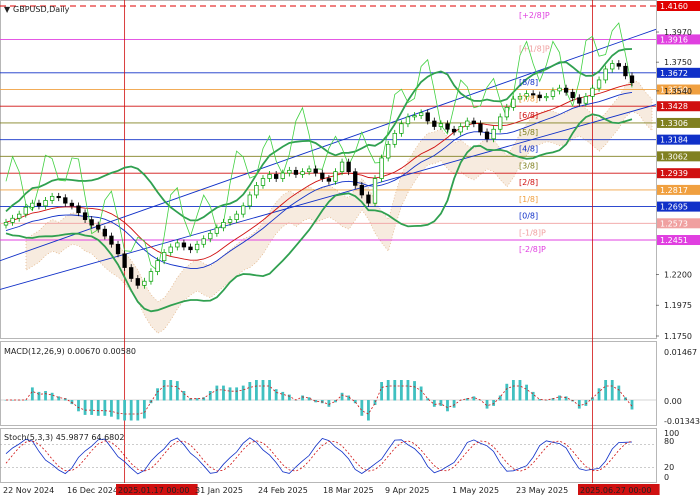  I want to click on murrey-label: [+2/8]P, so click(534, 15).